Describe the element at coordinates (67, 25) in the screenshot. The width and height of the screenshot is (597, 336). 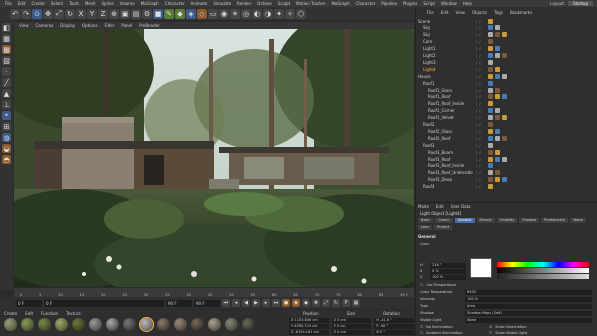
I see `view-menu-item-2: Display` at that location.